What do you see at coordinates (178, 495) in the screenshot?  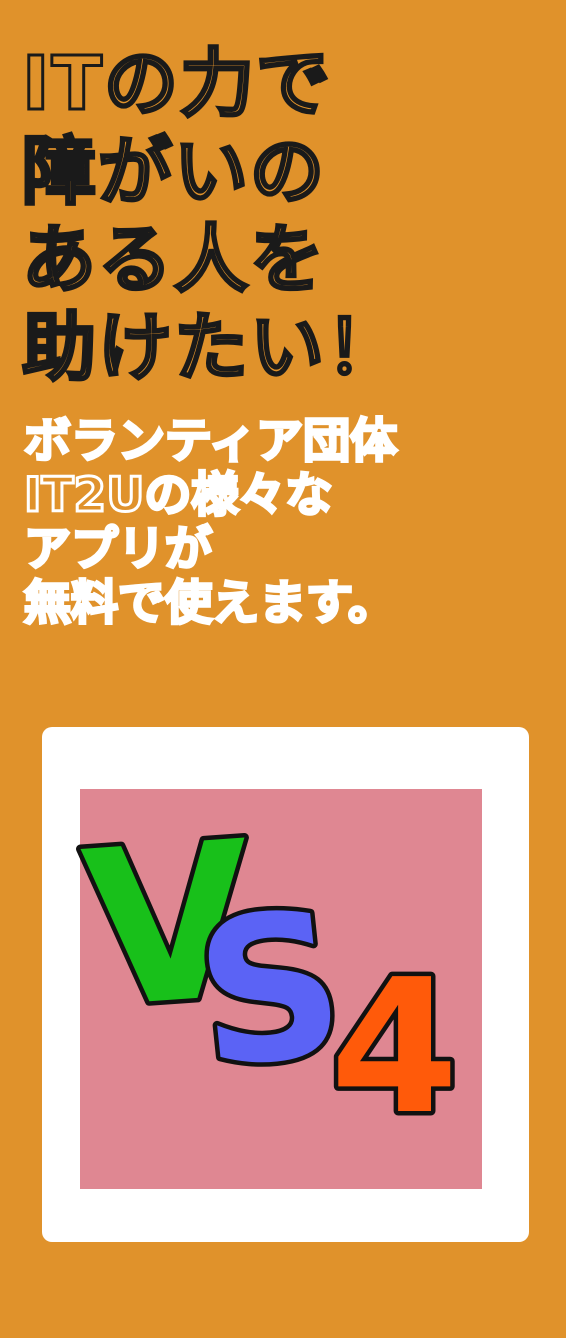 I see `description-line-2: IT2Uの様々な` at bounding box center [178, 495].